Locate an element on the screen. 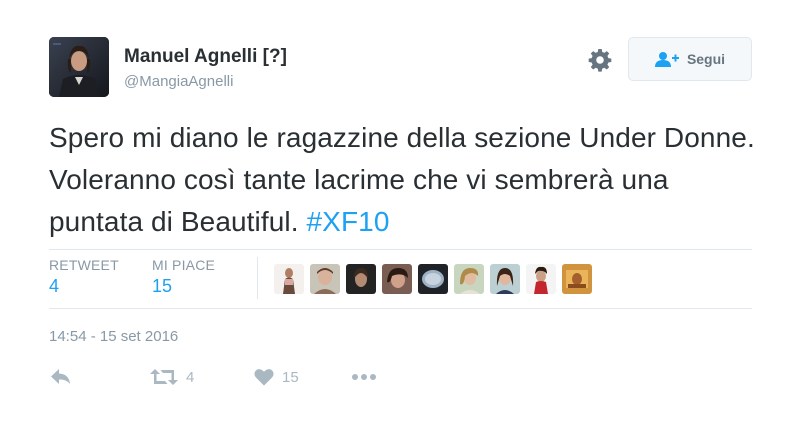 This screenshot has height=427, width=800. retweet-stat: RETWEET 4 is located at coordinates (84, 277).